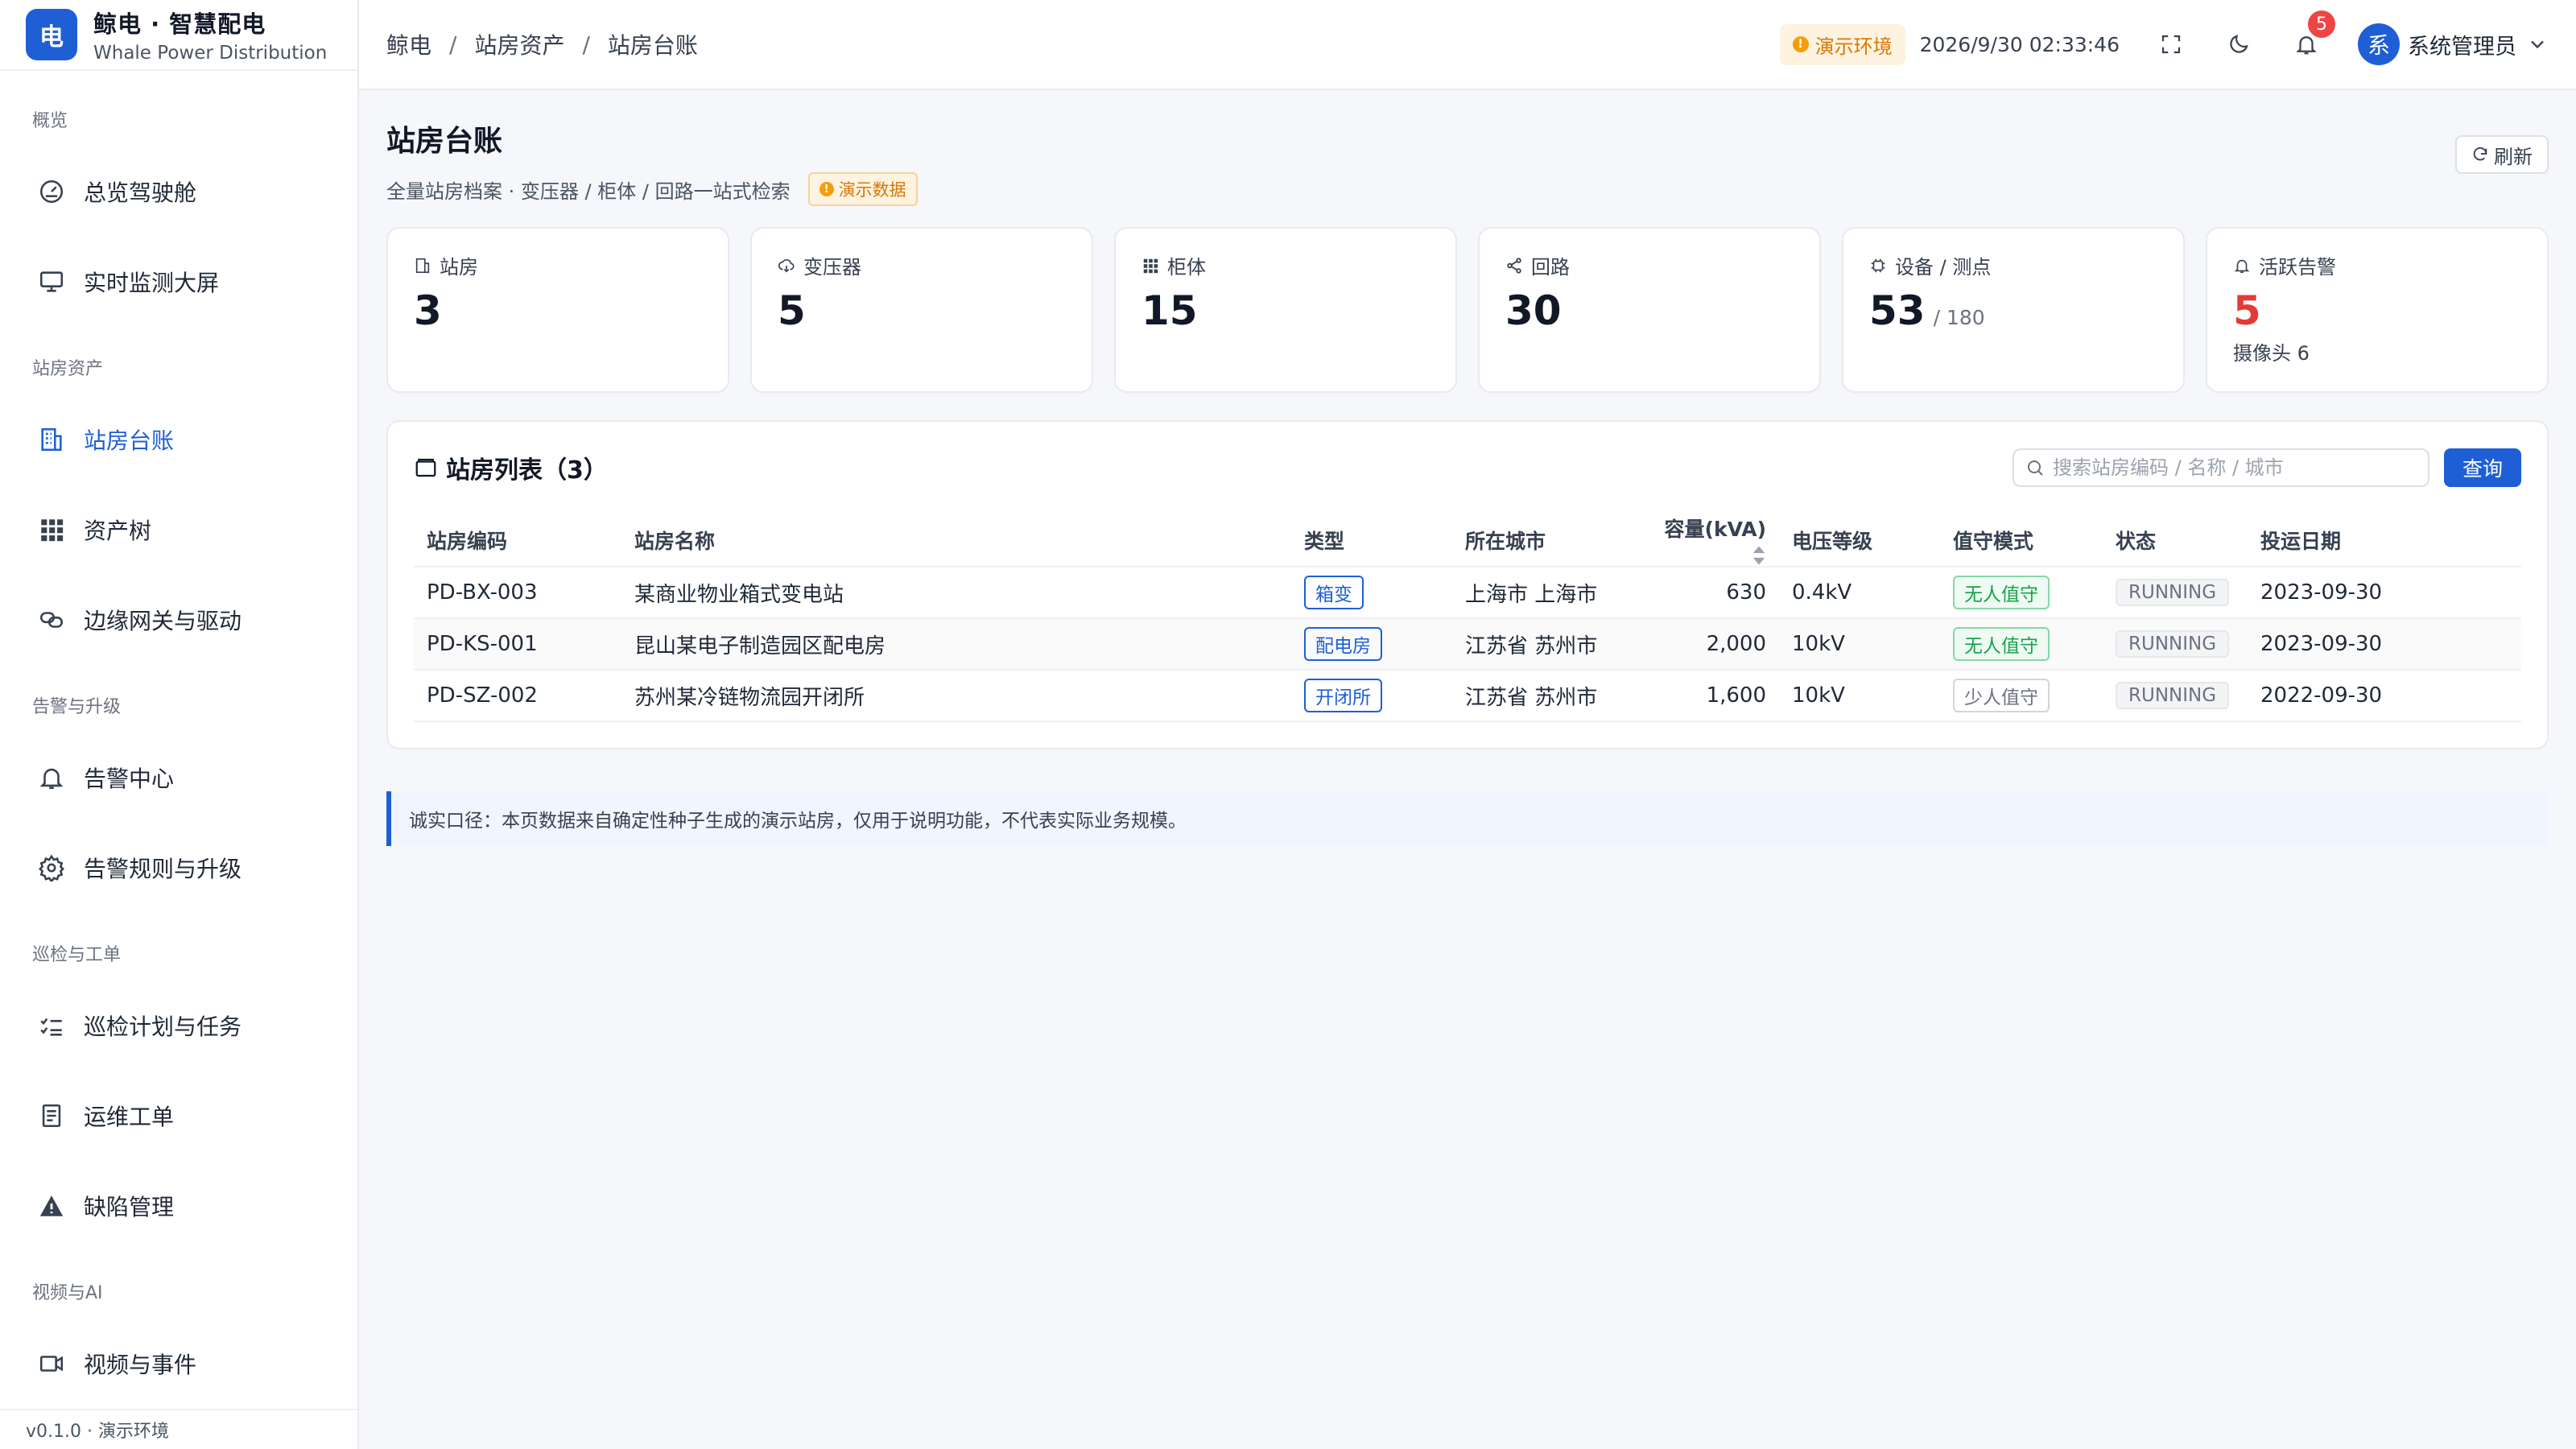 The image size is (2576, 1449). I want to click on stat-label-row: 变压器, so click(922, 265).